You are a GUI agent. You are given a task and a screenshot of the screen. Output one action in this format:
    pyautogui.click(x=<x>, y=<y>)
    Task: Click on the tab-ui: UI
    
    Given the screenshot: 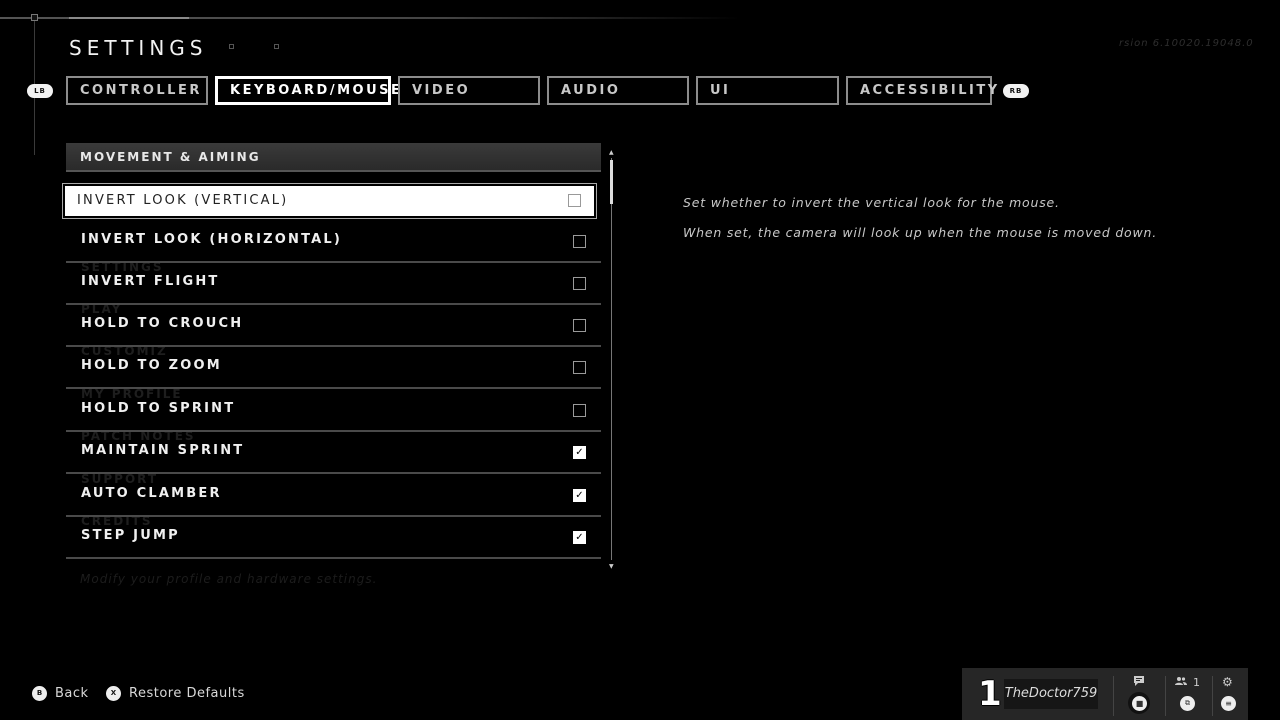 What is the action you would take?
    pyautogui.click(x=767, y=90)
    